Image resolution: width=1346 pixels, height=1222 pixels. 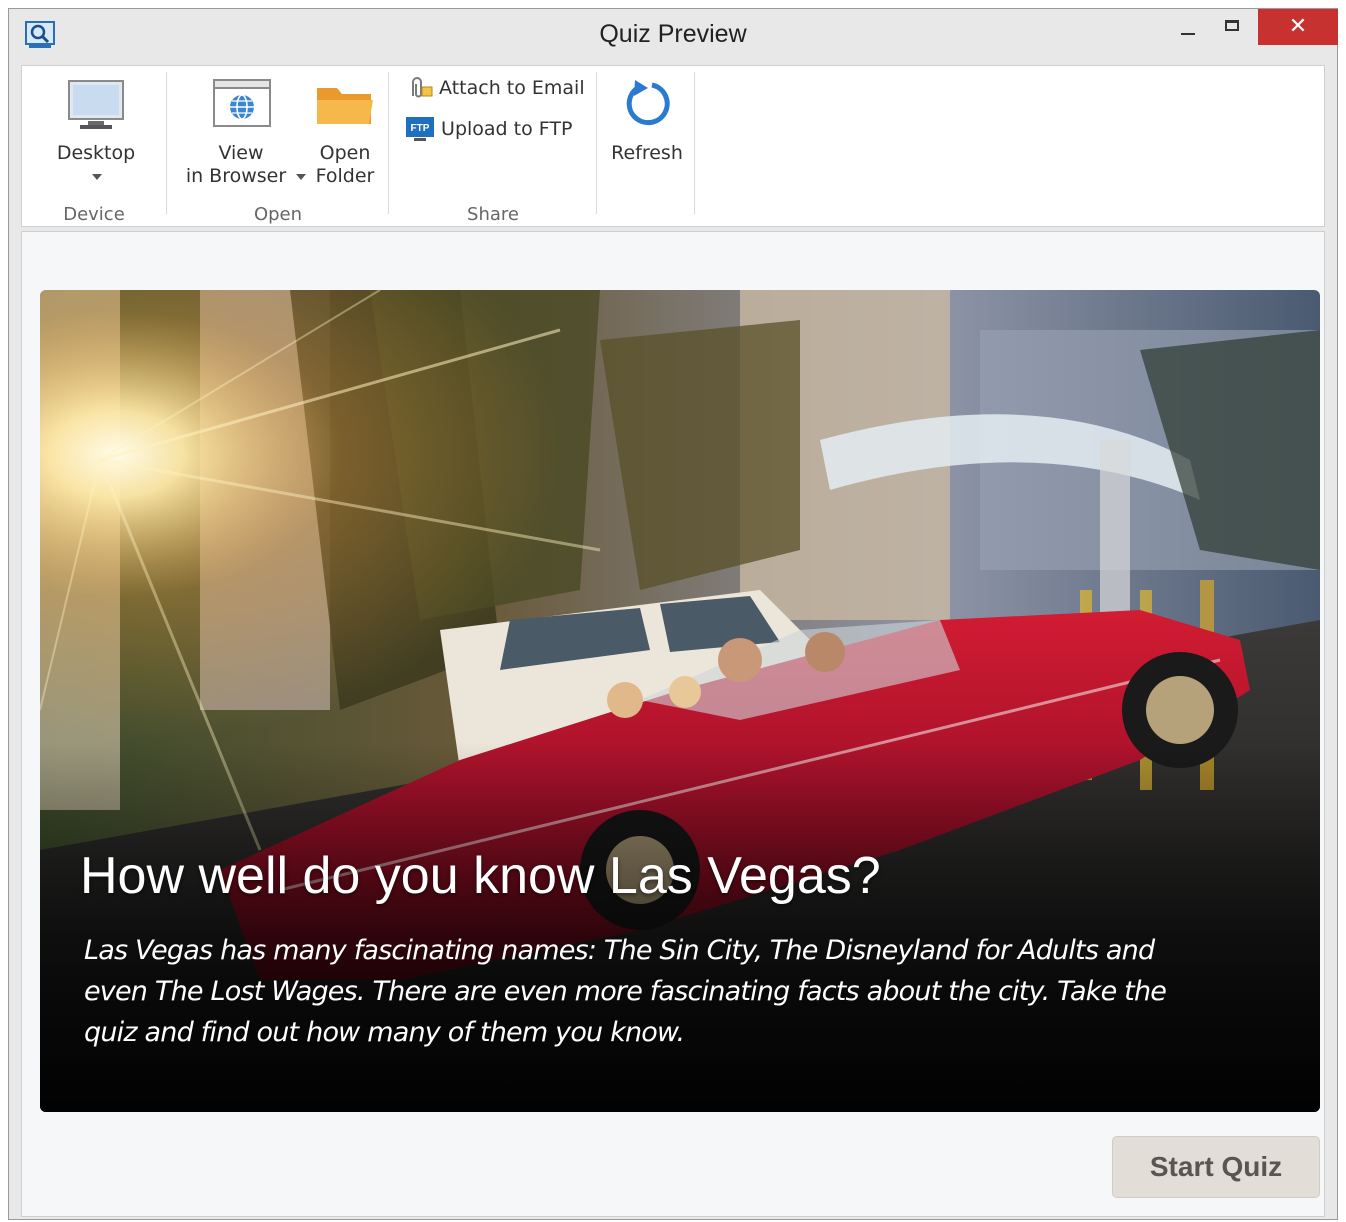 I want to click on paperclip-icon, so click(x=422, y=87).